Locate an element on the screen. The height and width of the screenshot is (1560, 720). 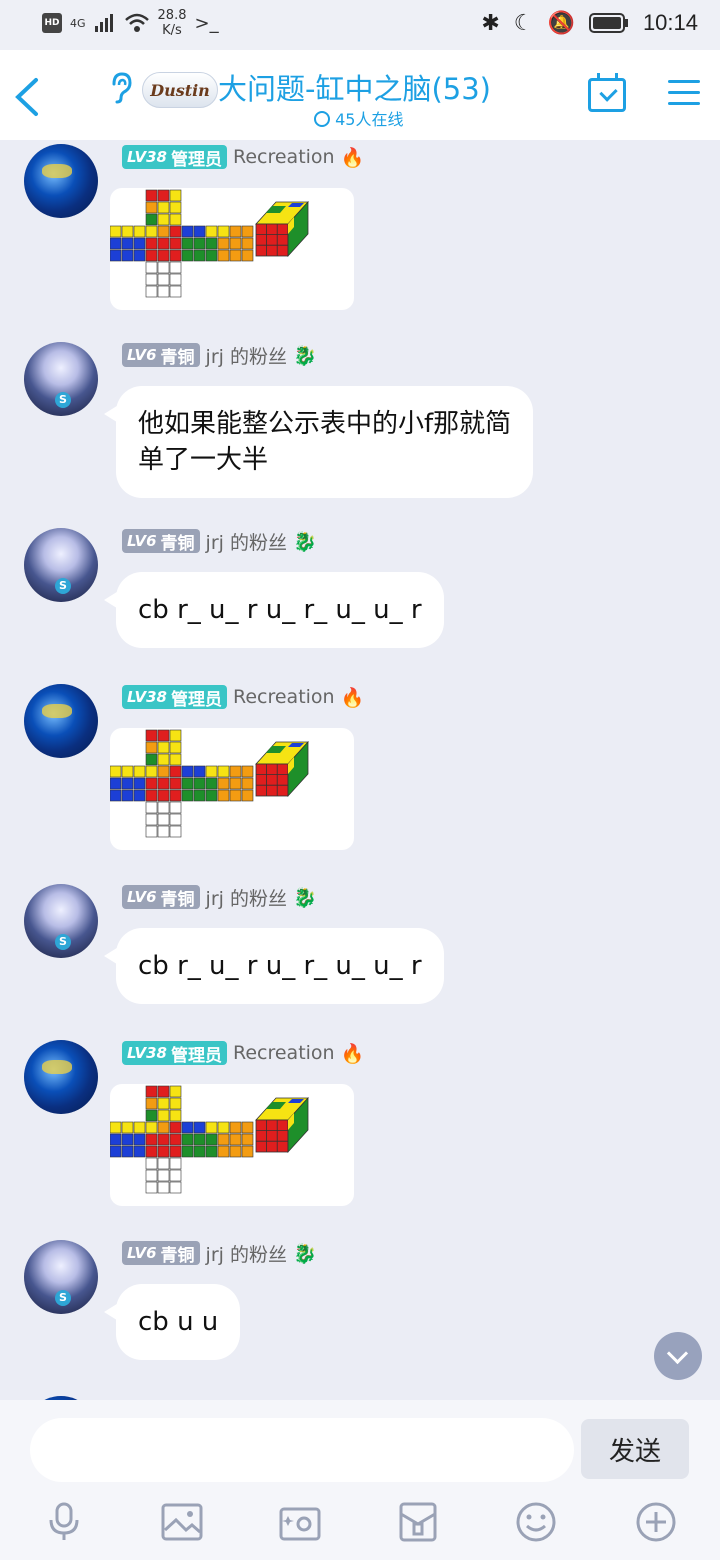
status-right: ✱ ☾ 🔕 10:14 is located at coordinates (589, 23).